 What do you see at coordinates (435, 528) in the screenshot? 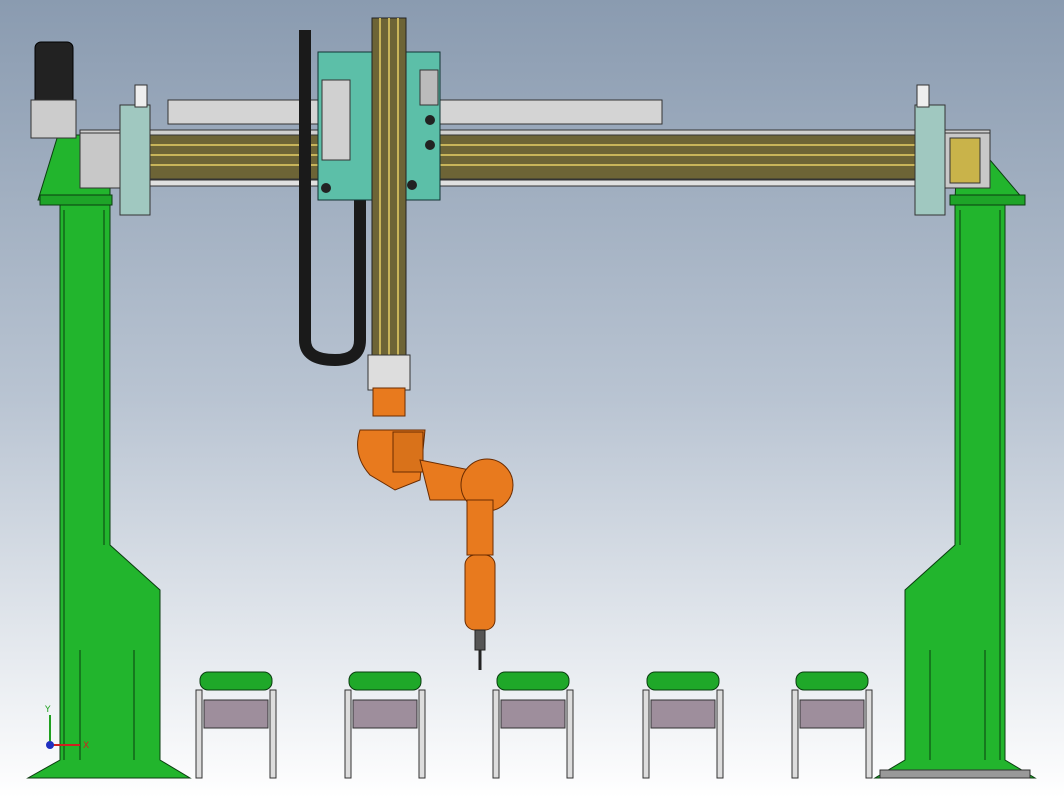
I see `robot-arm` at bounding box center [435, 528].